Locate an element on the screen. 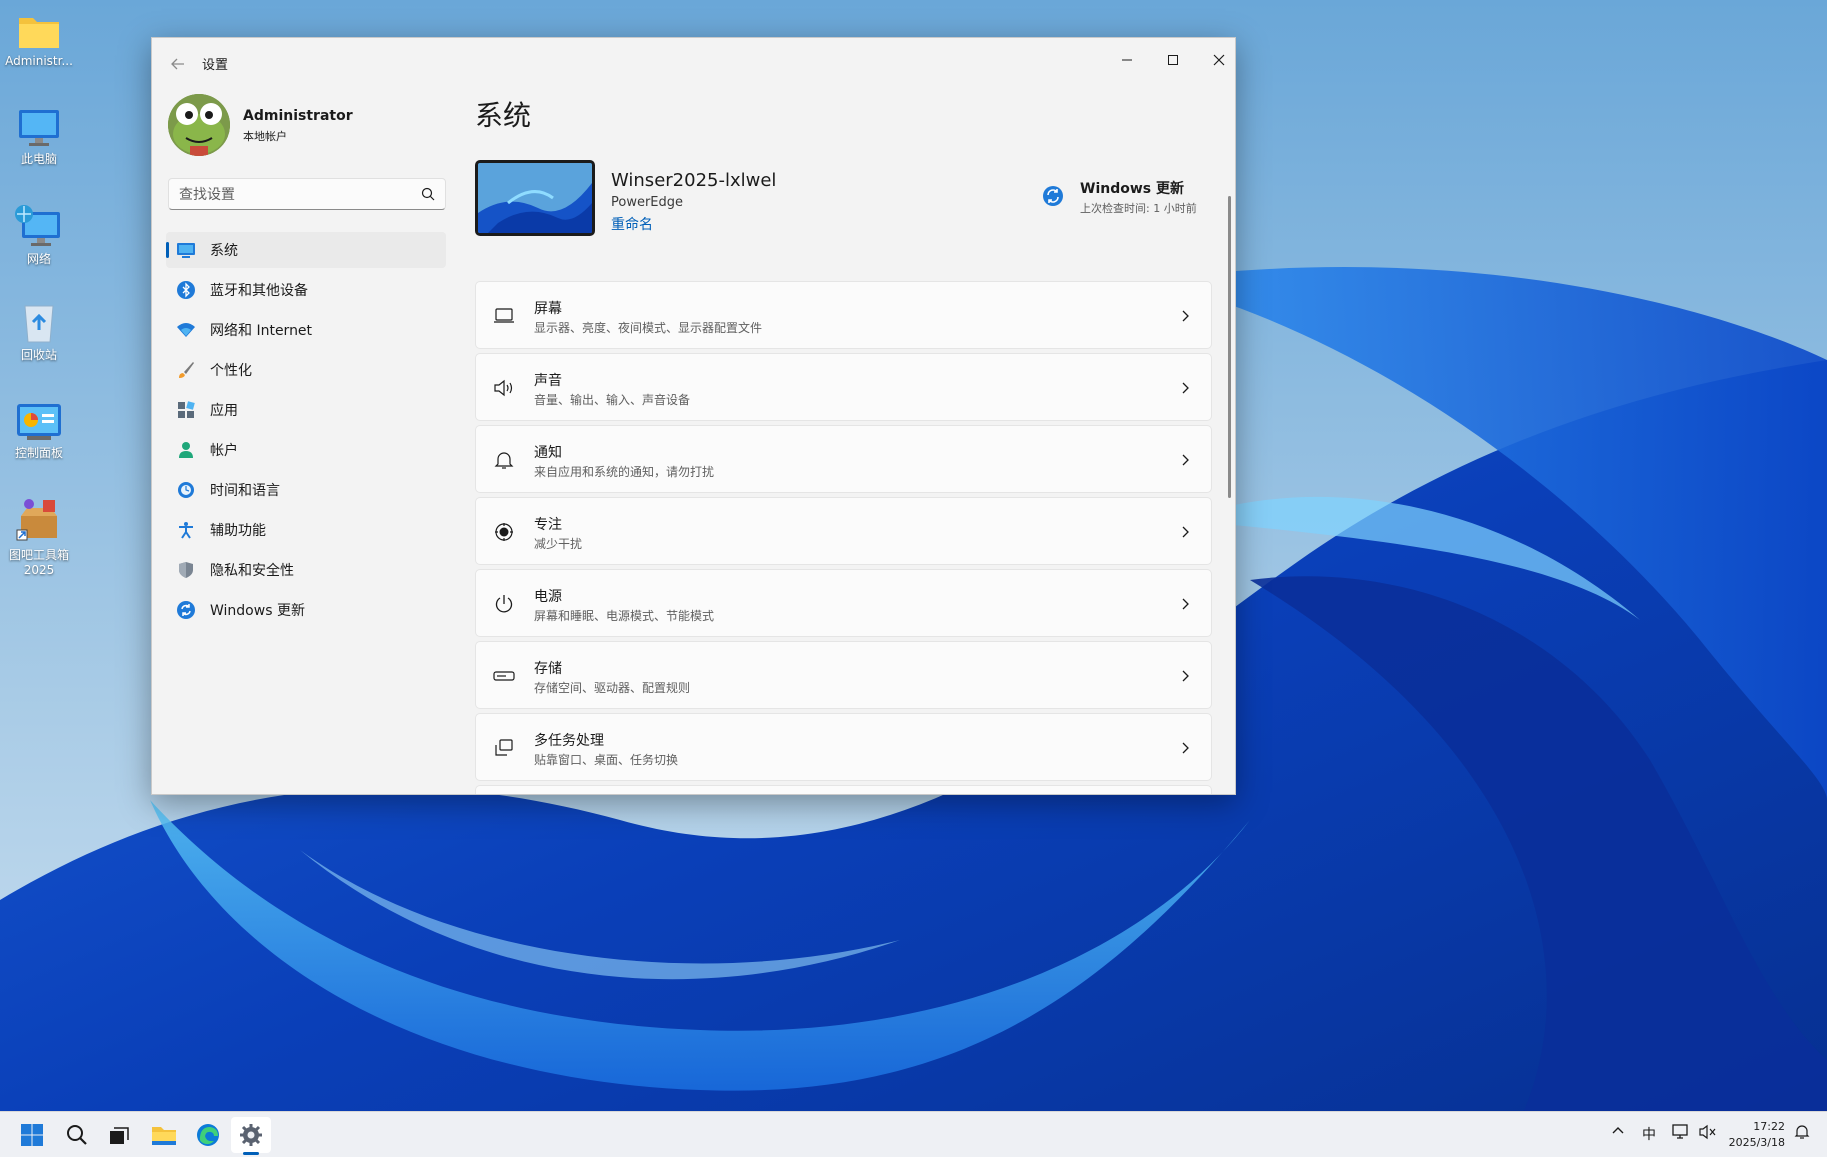  task-view-icon is located at coordinates (119, 1135).